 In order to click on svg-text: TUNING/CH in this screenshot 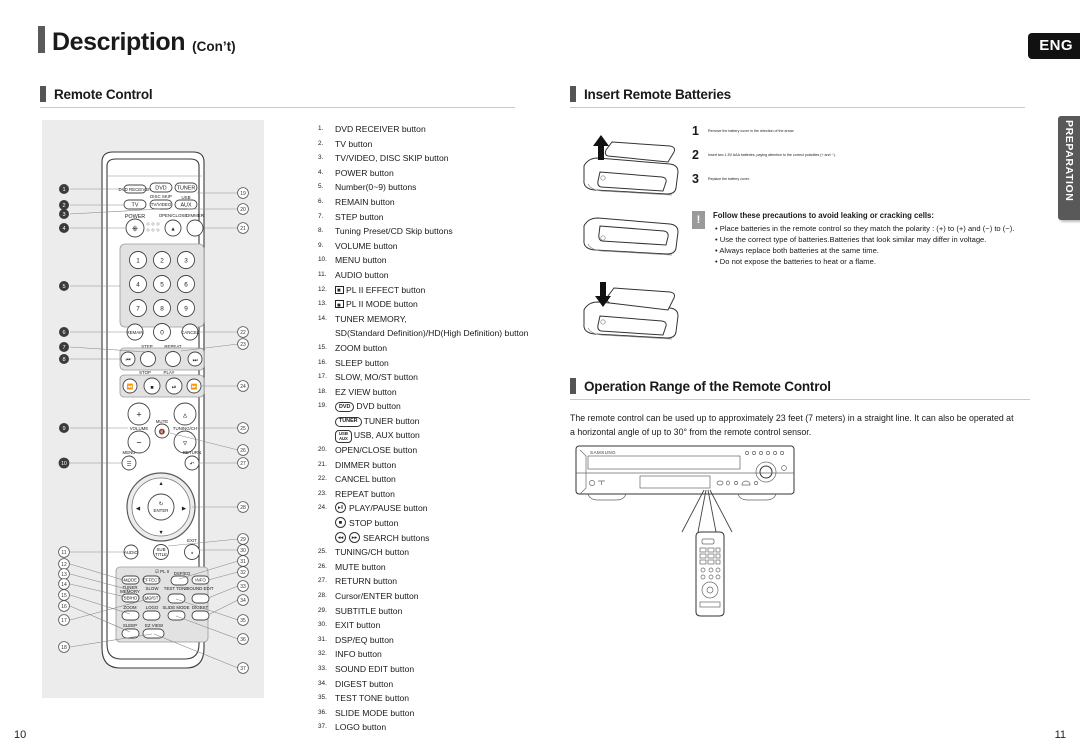, I will do `click(185, 428)`.